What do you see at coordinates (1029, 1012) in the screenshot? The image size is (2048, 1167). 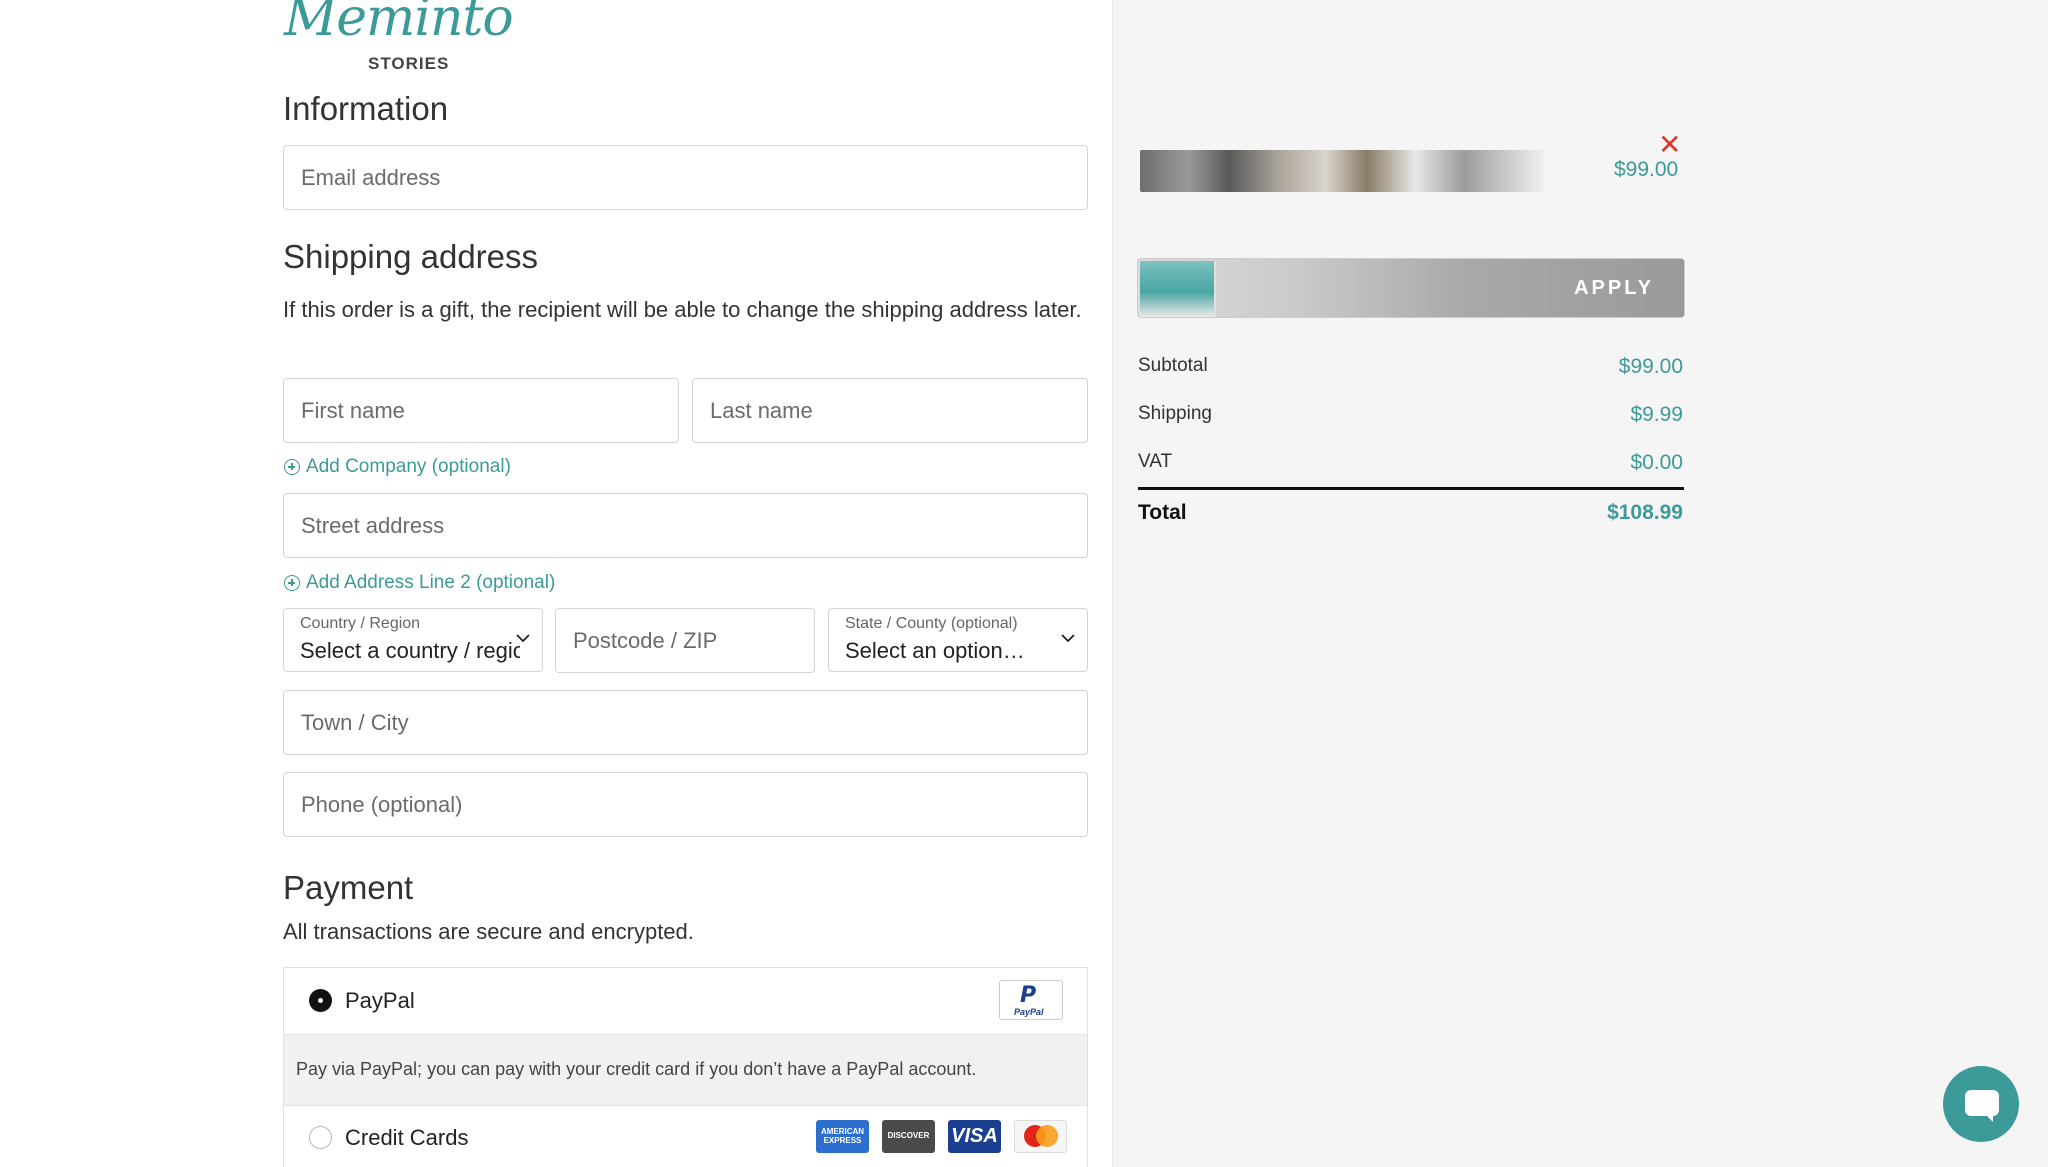 I see `paypal-badge-text: PayPal` at bounding box center [1029, 1012].